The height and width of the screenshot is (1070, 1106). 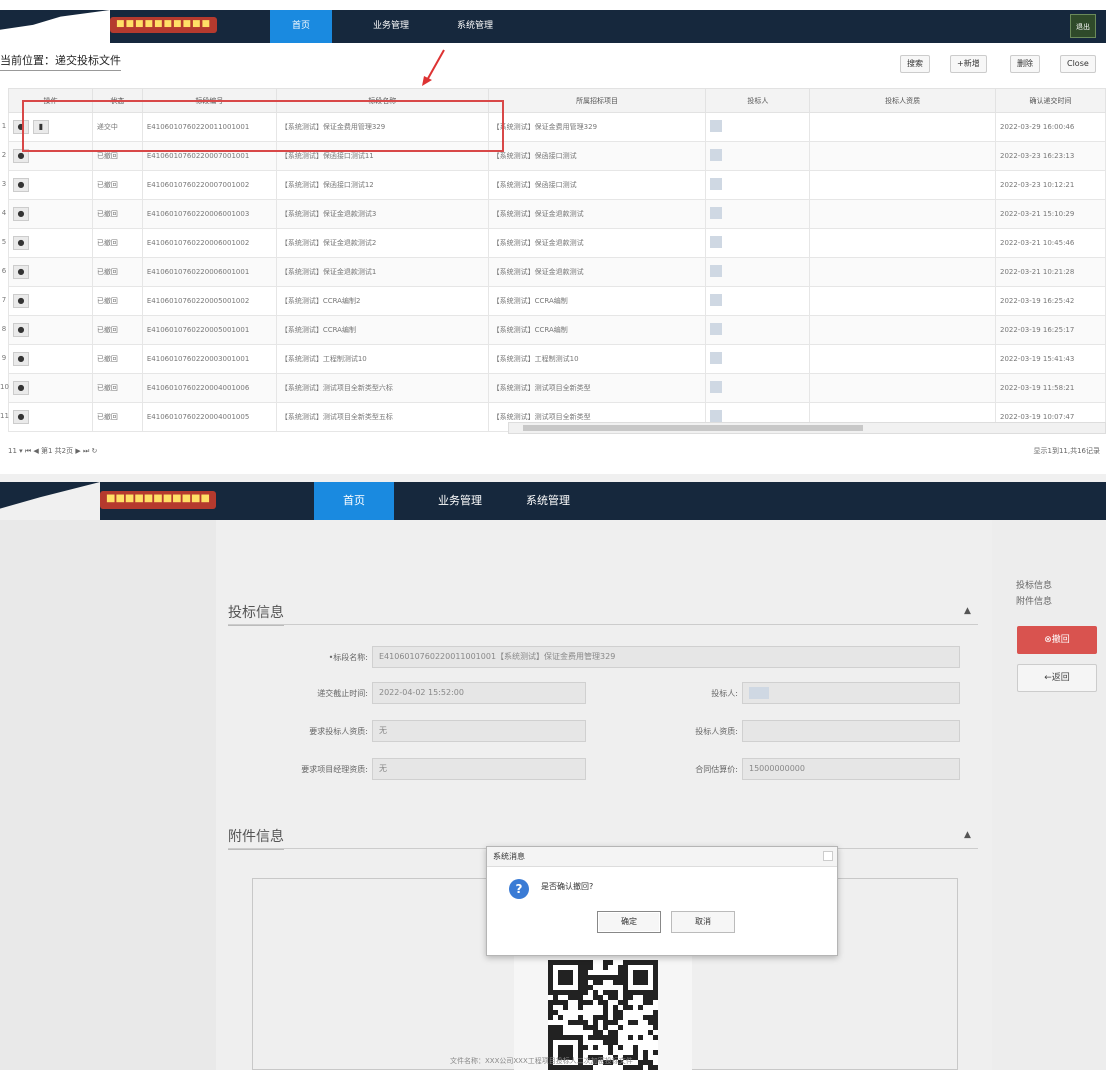 What do you see at coordinates (851, 769) in the screenshot?
I see `contract-price-field: 15000000000` at bounding box center [851, 769].